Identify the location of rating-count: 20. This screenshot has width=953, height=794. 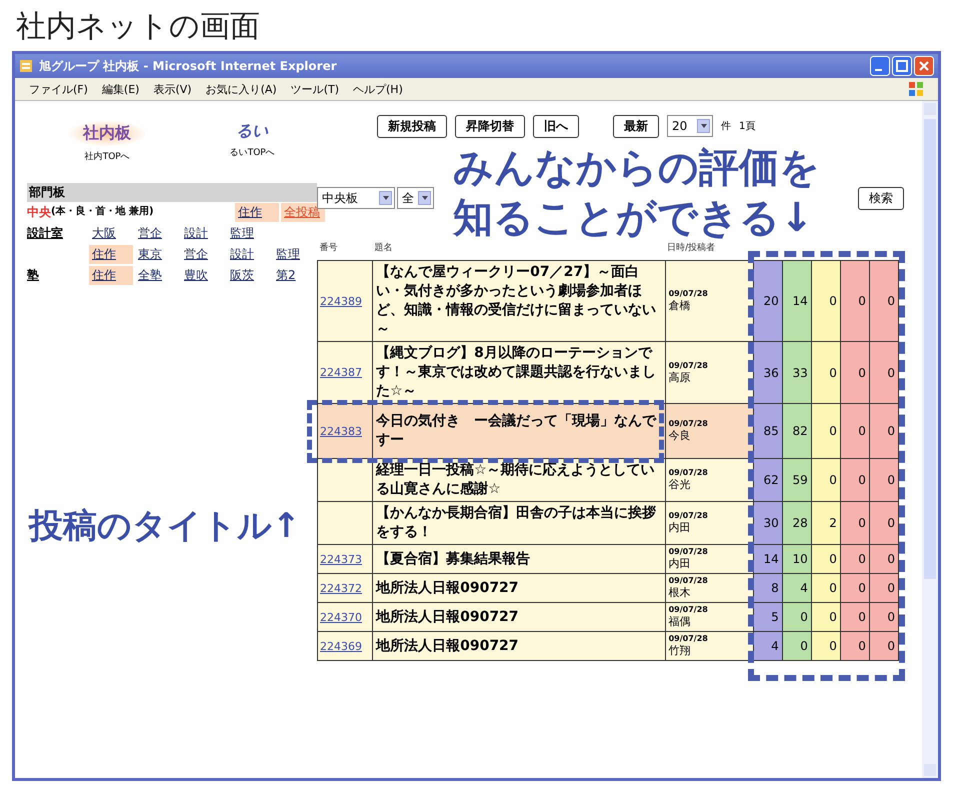
(767, 301).